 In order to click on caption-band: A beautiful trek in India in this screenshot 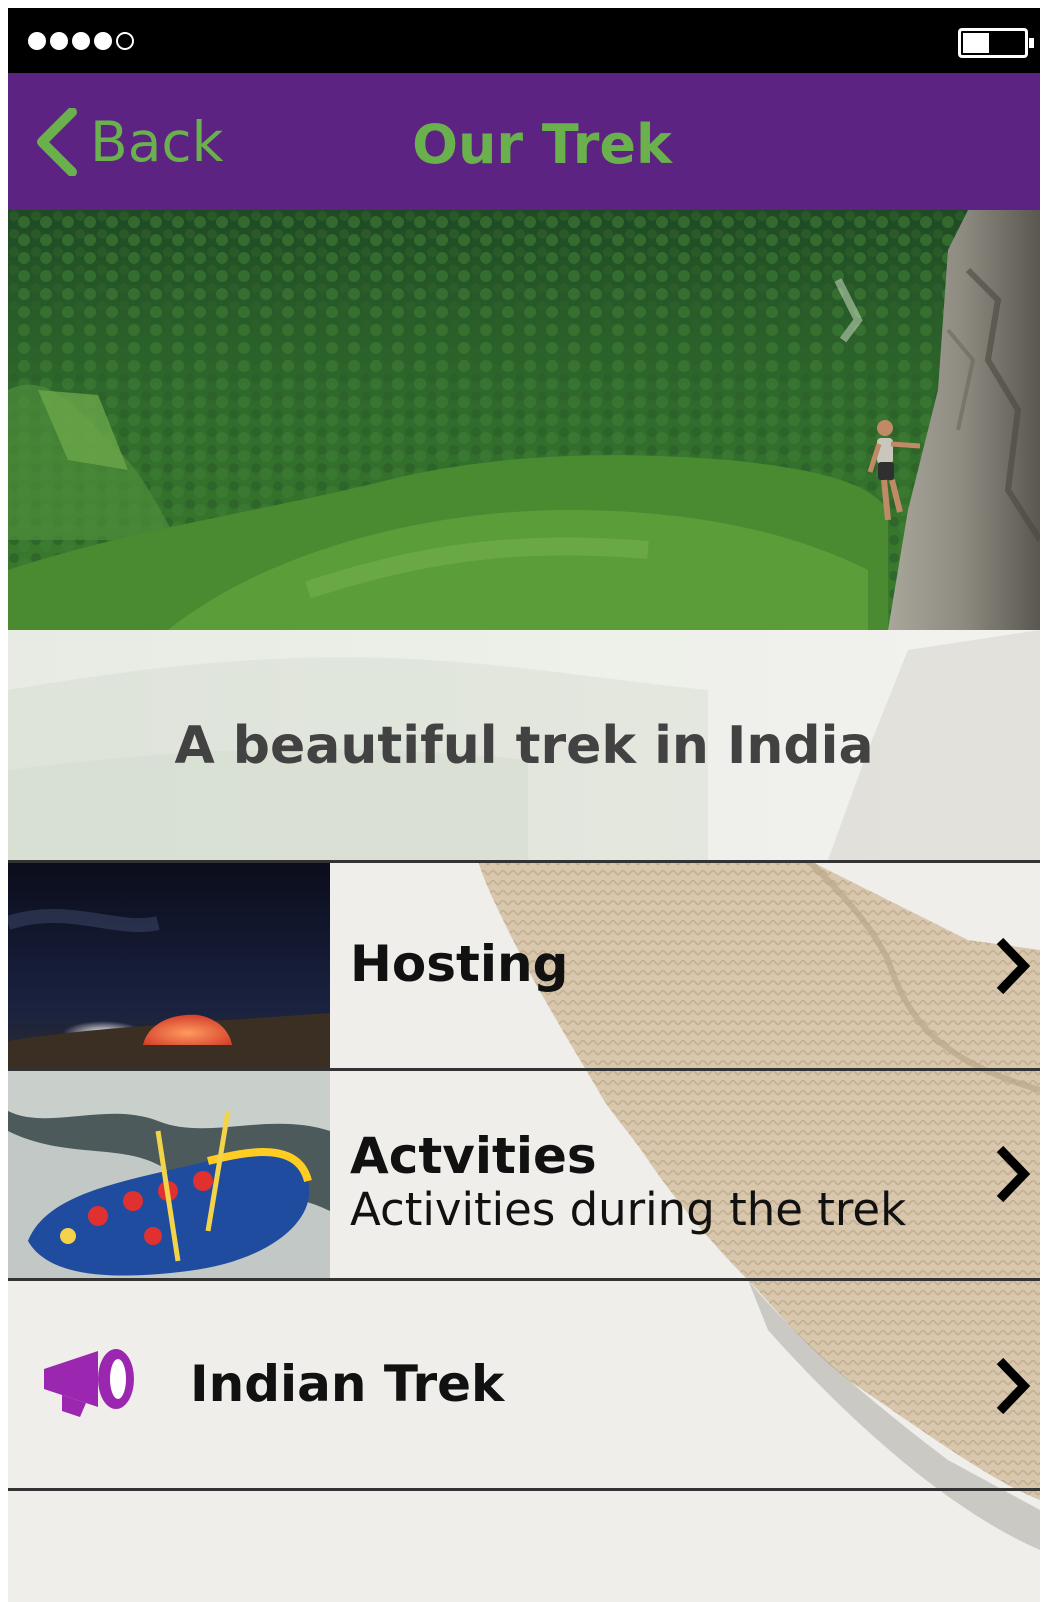, I will do `click(524, 745)`.